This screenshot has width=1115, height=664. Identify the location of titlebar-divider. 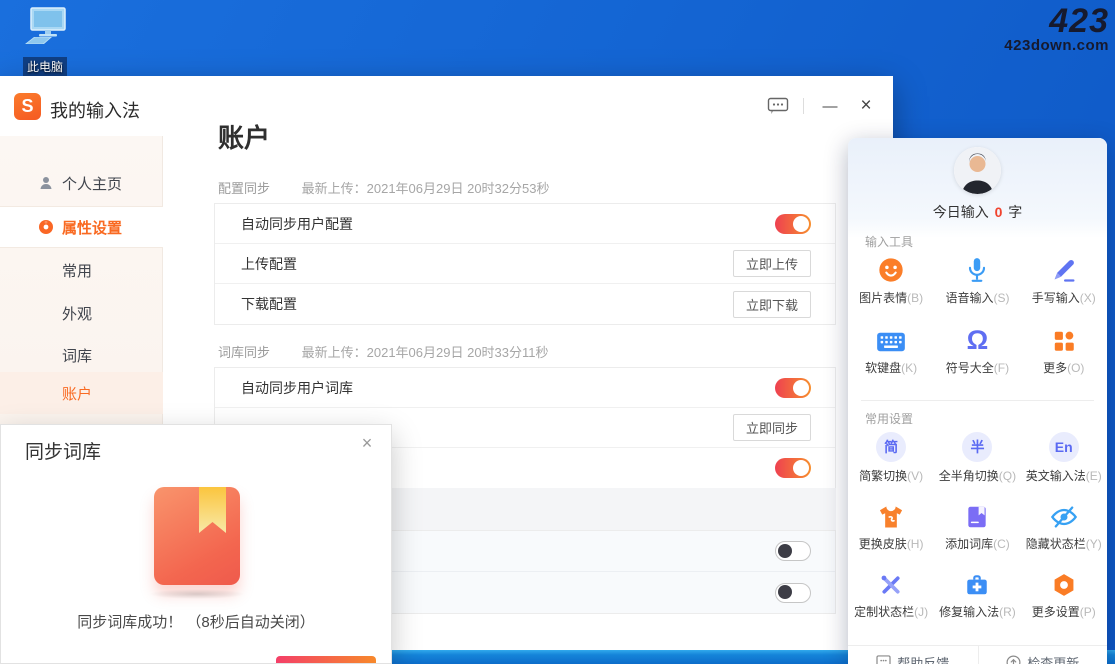
(803, 106).